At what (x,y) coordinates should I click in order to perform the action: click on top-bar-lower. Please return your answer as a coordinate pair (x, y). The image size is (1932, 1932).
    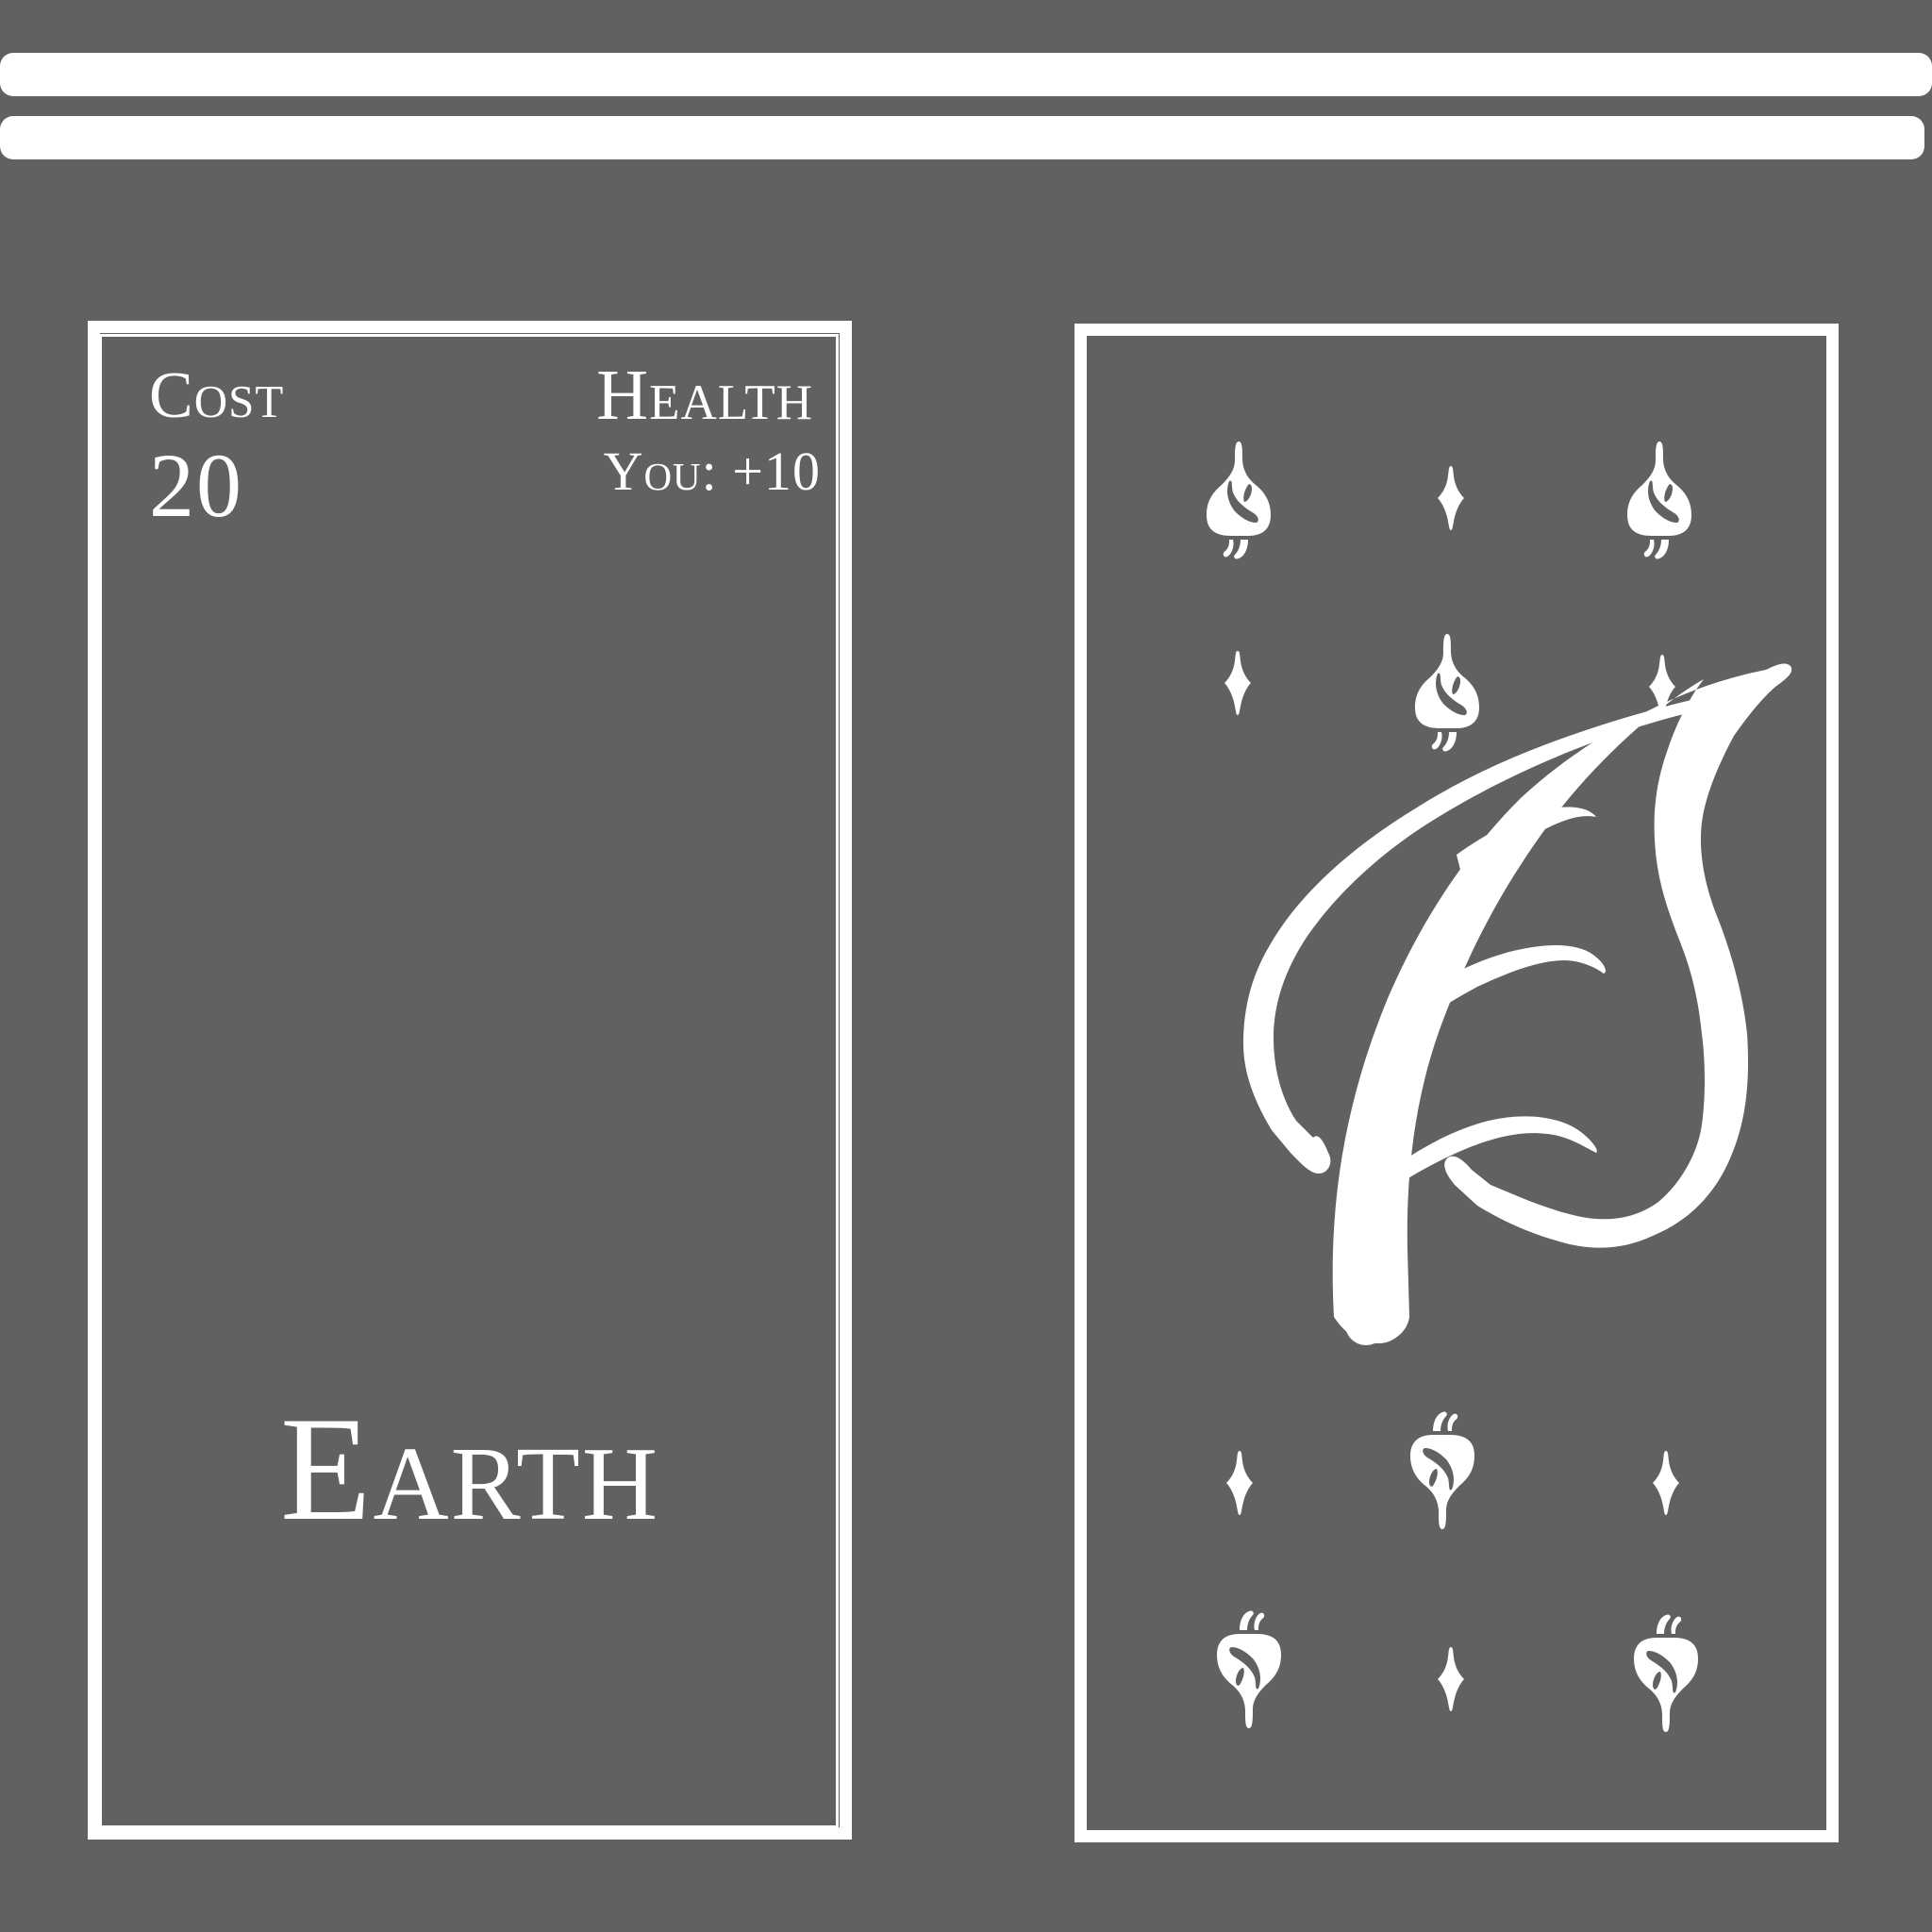
    Looking at the image, I should click on (962, 137).